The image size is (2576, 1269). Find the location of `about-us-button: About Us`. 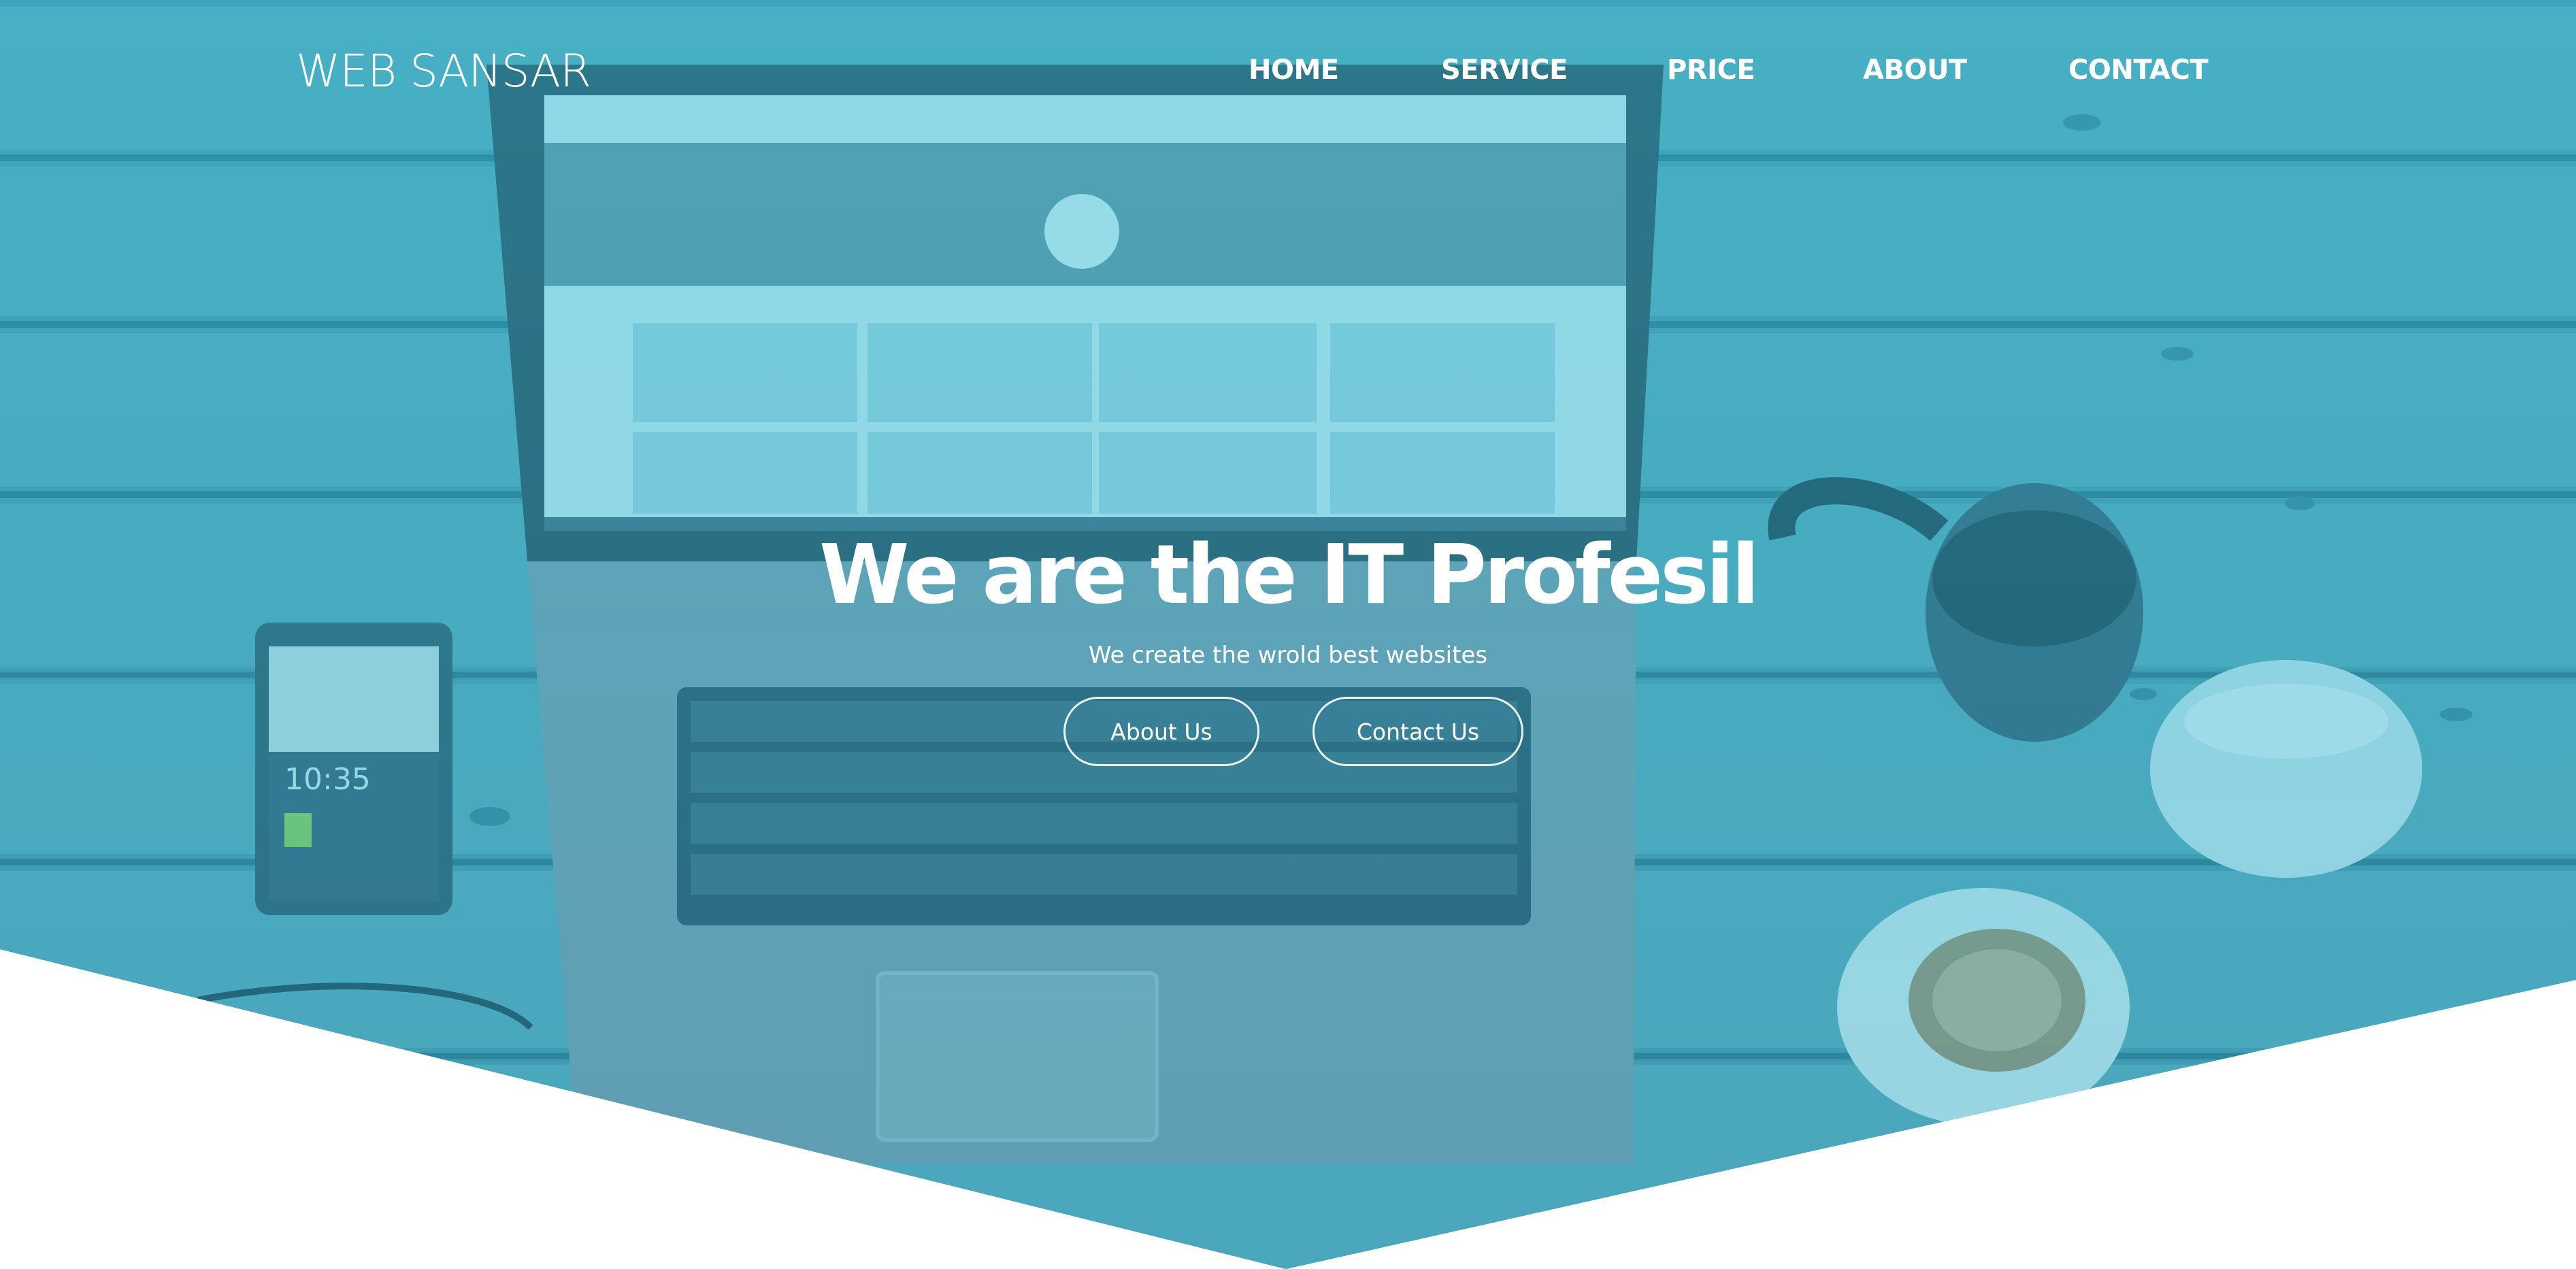

about-us-button: About Us is located at coordinates (1161, 732).